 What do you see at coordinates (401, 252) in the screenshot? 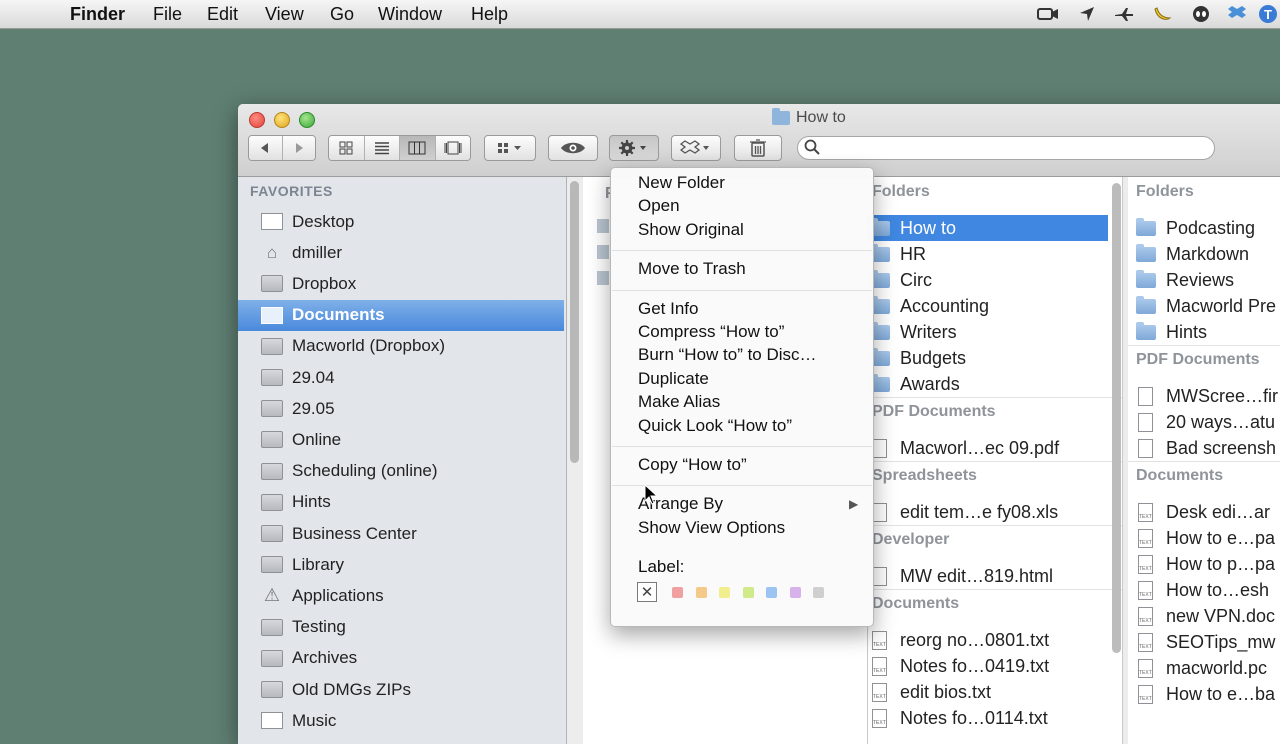
I see `sidebar-item-dmiller: ⌂ dmiller` at bounding box center [401, 252].